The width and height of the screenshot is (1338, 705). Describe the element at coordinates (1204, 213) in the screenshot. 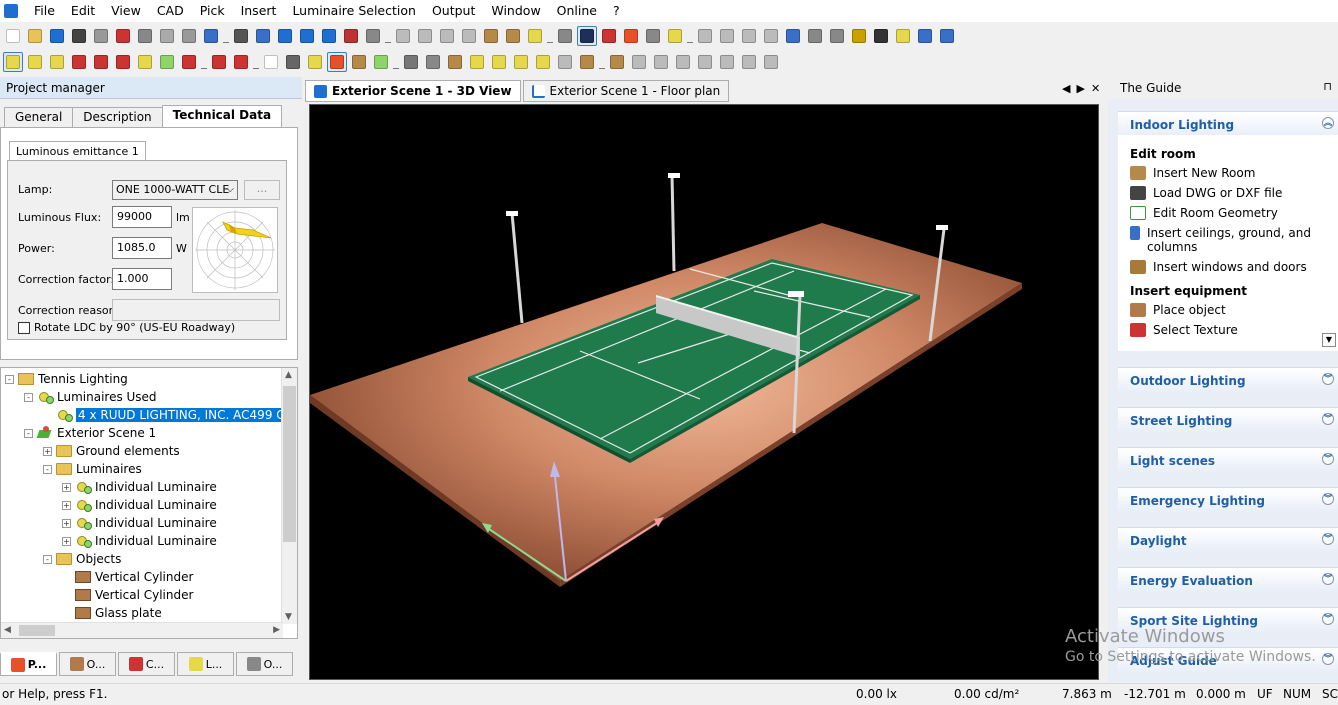

I see `guide-link-edit-room-geometry: Edit Room Geometry` at that location.